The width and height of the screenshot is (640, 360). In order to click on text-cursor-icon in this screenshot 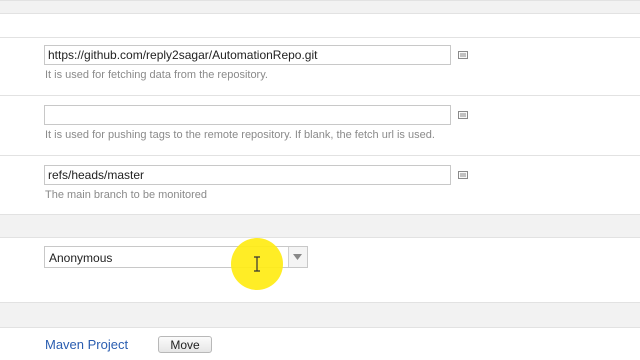, I will do `click(257, 265)`.